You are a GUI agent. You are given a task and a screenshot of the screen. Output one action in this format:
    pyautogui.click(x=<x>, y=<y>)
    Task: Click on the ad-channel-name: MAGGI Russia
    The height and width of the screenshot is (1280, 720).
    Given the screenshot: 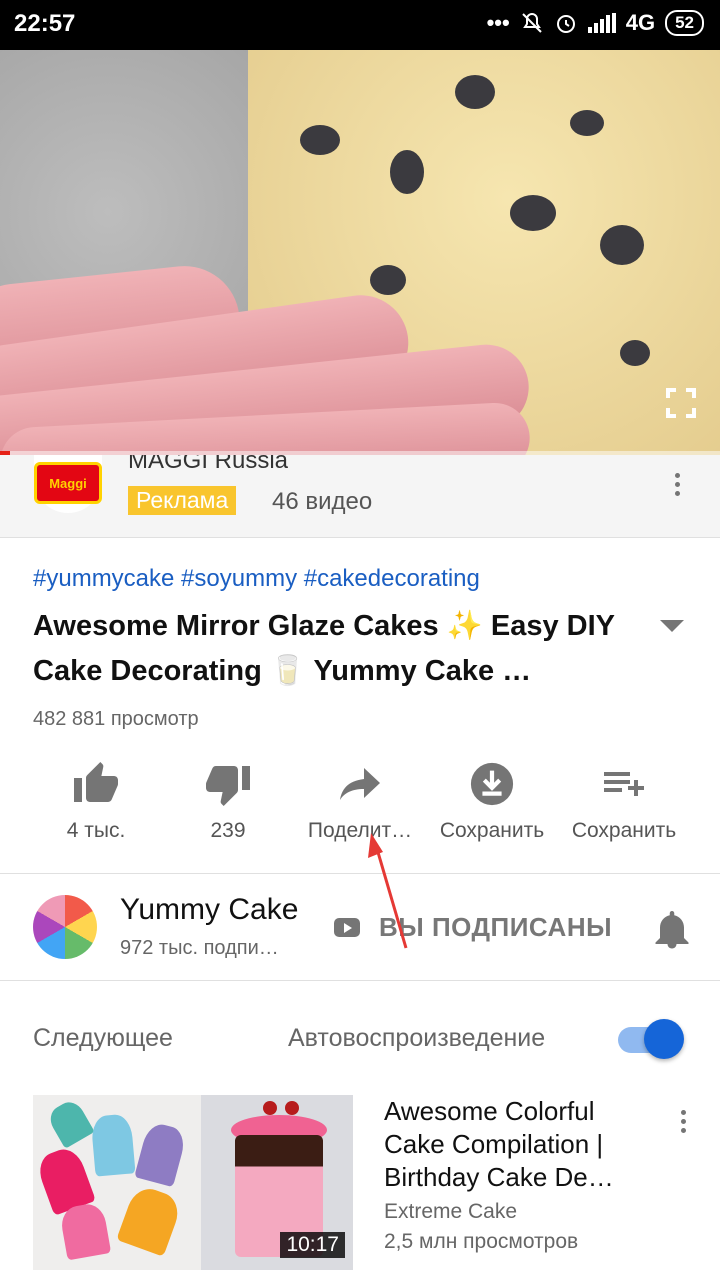 What is the action you would take?
    pyautogui.click(x=208, y=465)
    